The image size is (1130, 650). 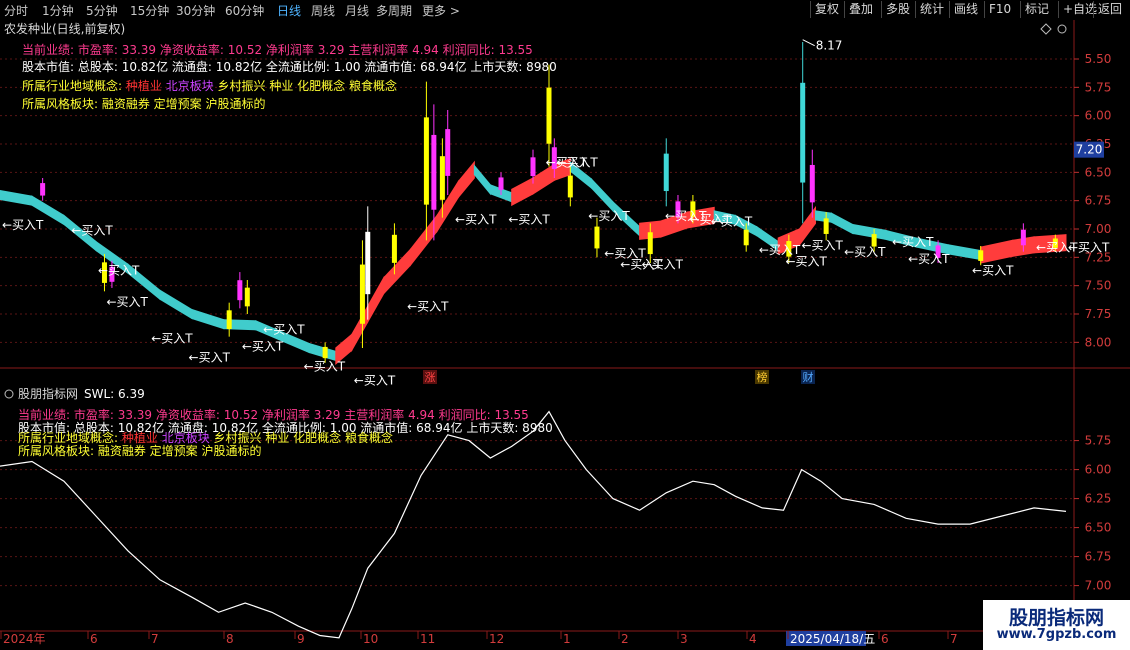 What do you see at coordinates (931, 9) in the screenshot?
I see `toolbar-button-3: 统计` at bounding box center [931, 9].